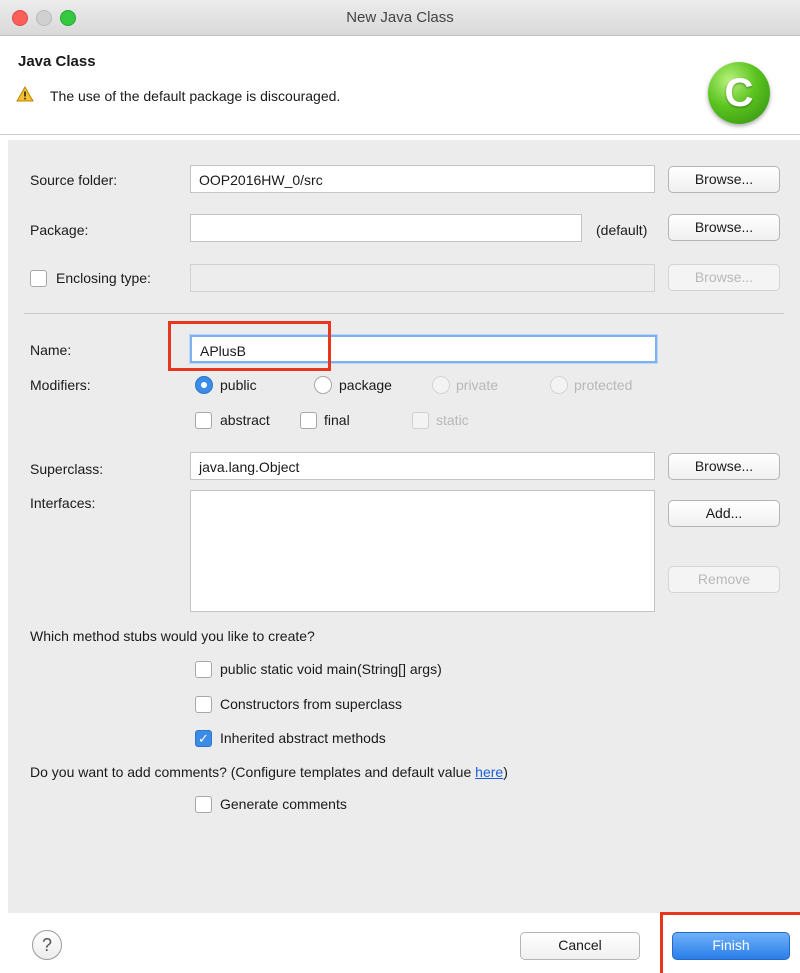 Image resolution: width=800 pixels, height=973 pixels. What do you see at coordinates (303, 738) in the screenshot?
I see `inherited-abstract-label: Inherited abstract methods` at bounding box center [303, 738].